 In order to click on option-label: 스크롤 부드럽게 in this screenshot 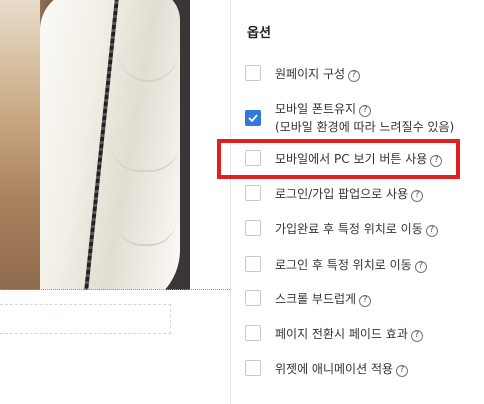, I will do `click(316, 299)`.